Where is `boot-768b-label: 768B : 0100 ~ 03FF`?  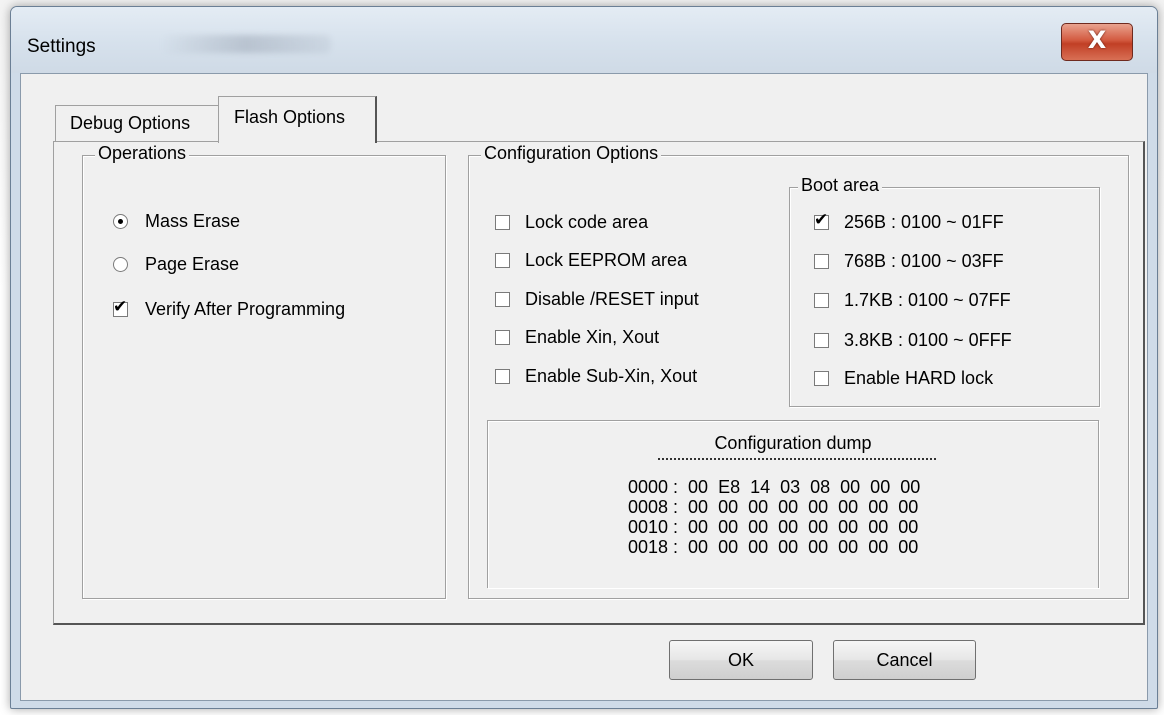
boot-768b-label: 768B : 0100 ~ 03FF is located at coordinates (924, 261).